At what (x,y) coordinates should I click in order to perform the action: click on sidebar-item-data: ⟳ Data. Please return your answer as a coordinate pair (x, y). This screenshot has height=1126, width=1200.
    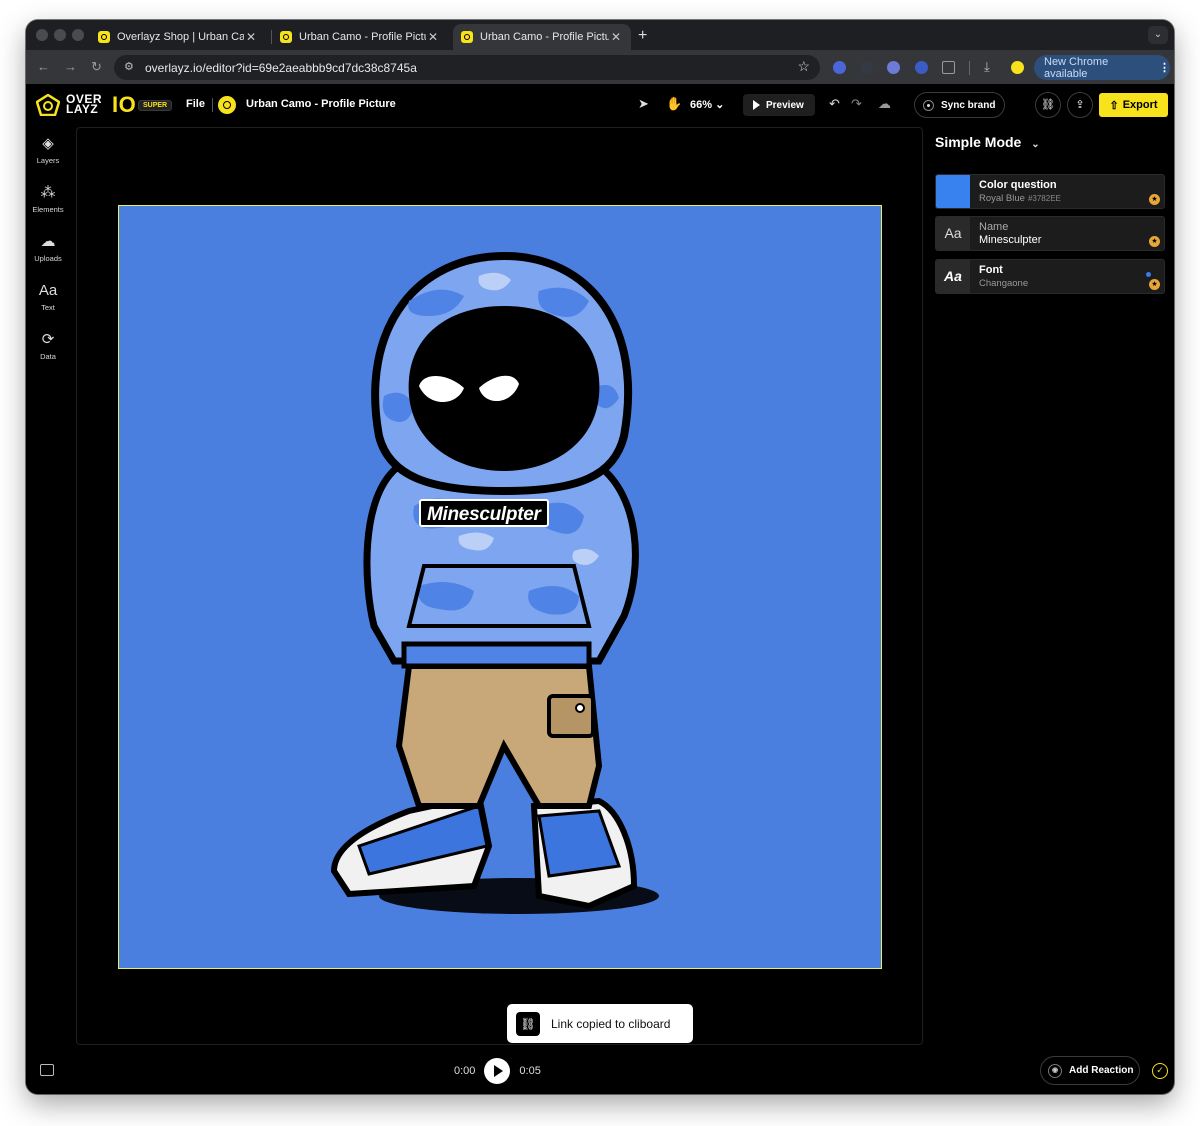
    Looking at the image, I should click on (48, 345).